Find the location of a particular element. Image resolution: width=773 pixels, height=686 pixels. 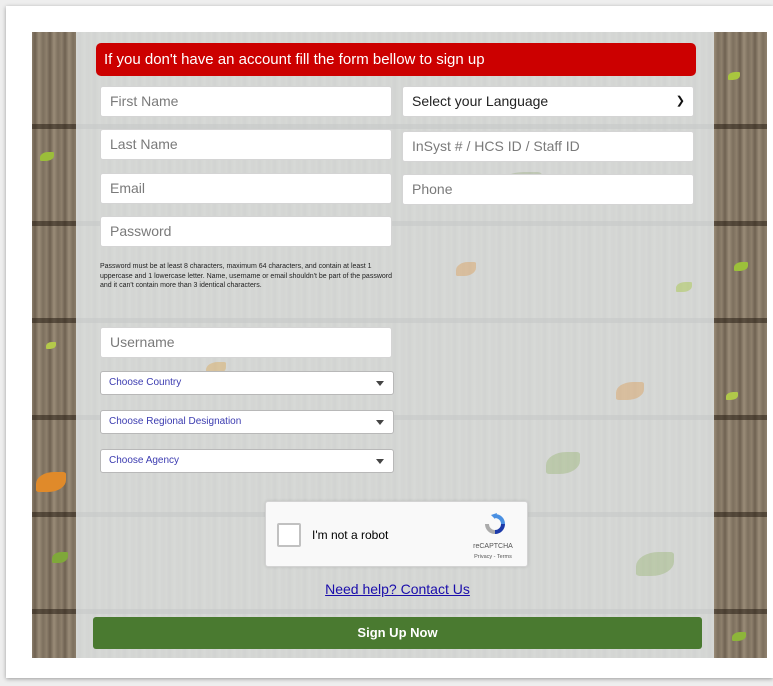

country-dropdown: Choose Country is located at coordinates (247, 383).